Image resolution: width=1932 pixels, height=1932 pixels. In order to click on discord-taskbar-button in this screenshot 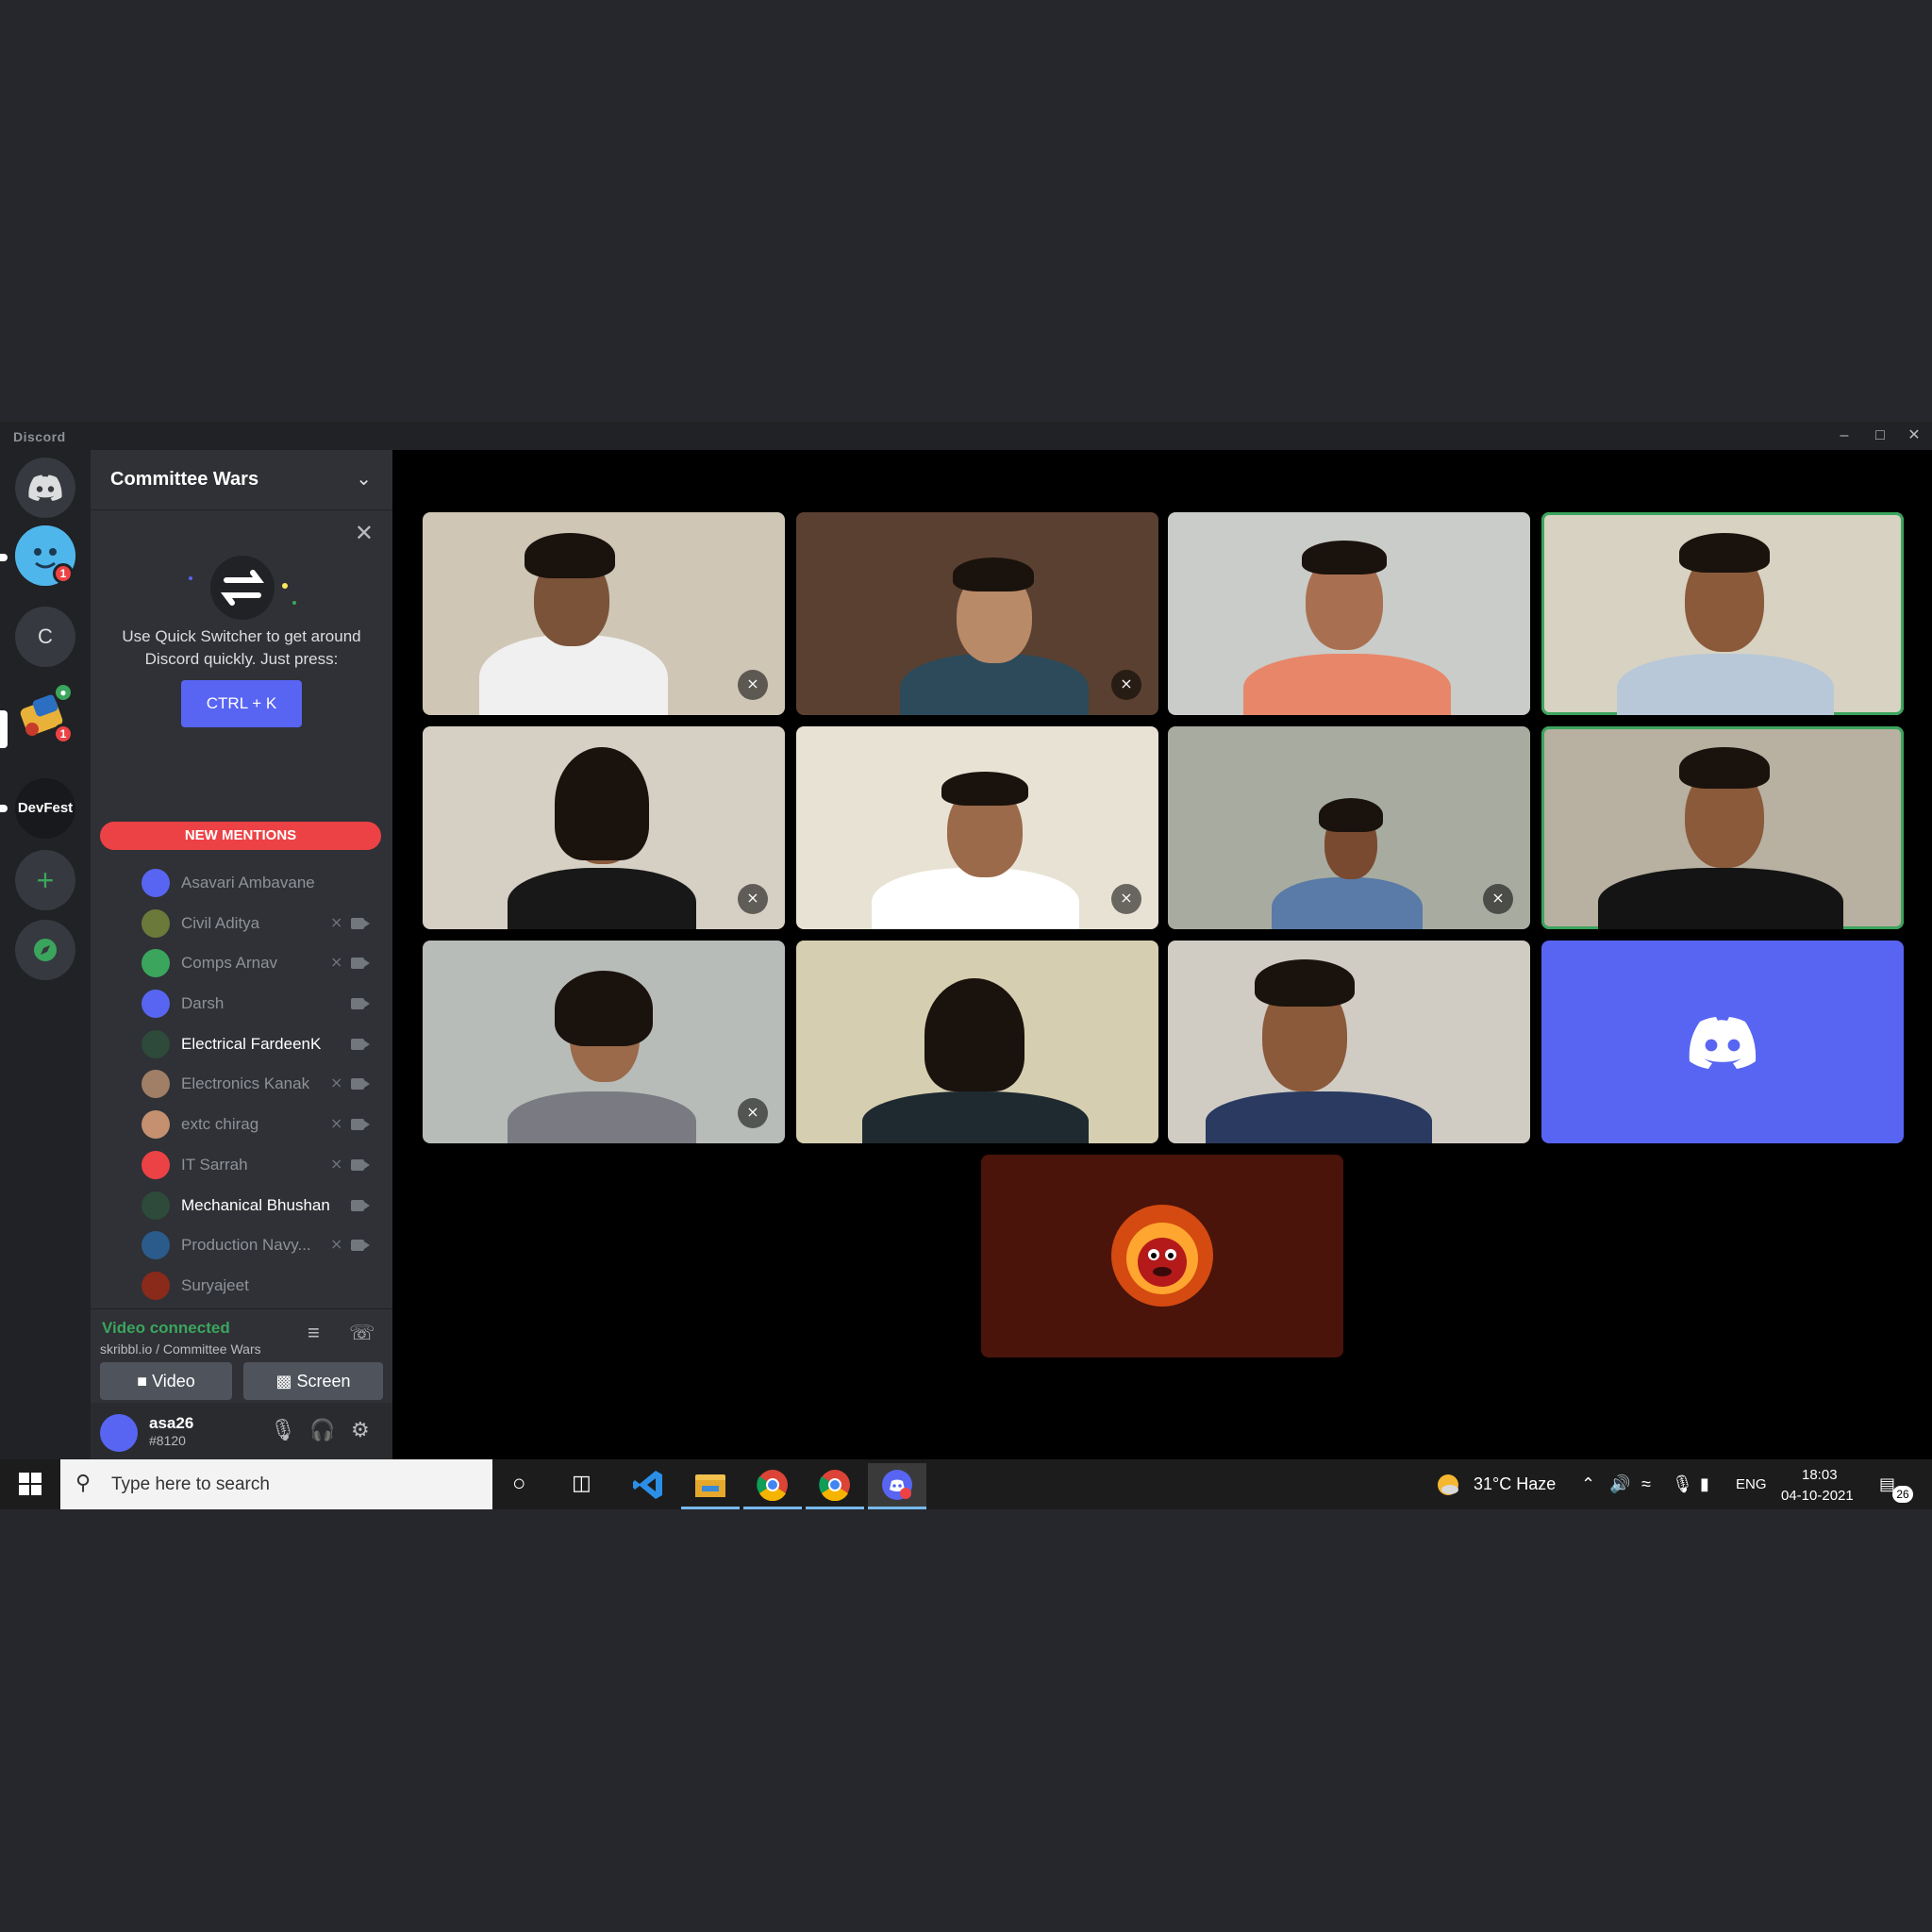, I will do `click(897, 1486)`.